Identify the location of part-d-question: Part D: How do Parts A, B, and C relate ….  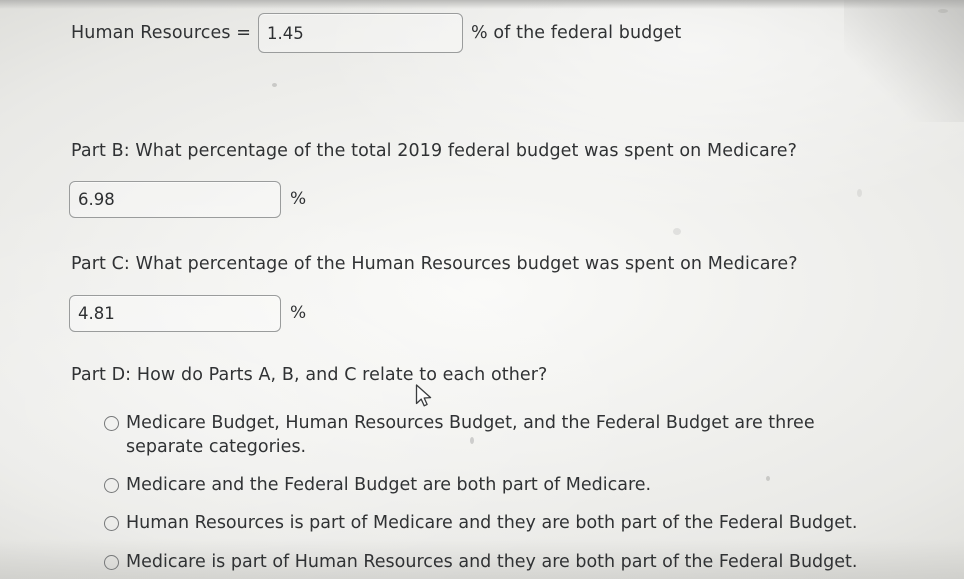
(309, 375).